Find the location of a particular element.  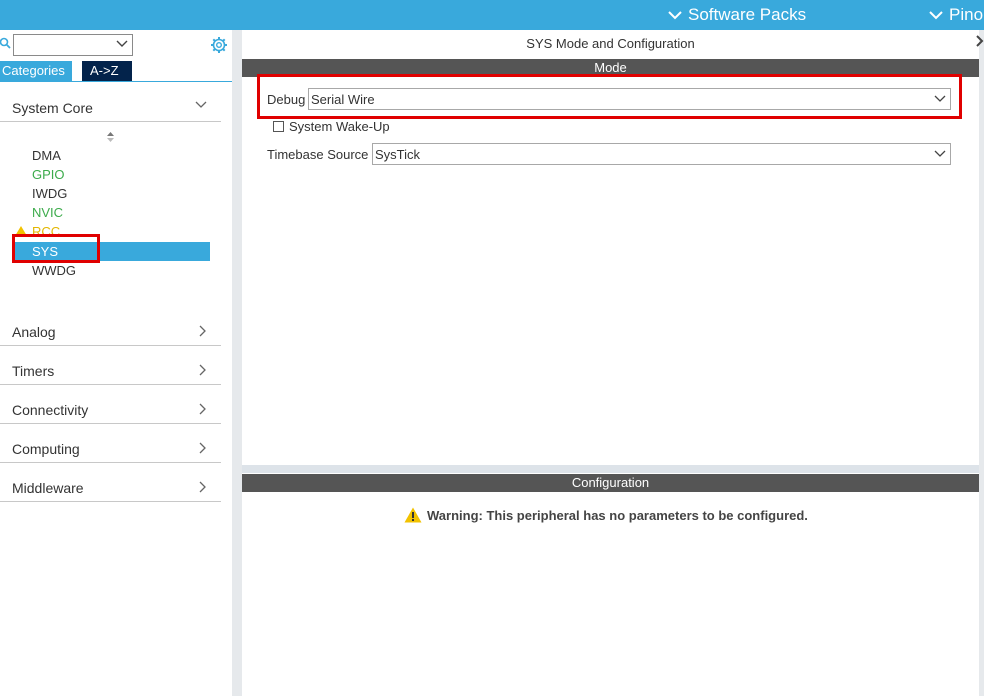

gear-icon is located at coordinates (219, 45).